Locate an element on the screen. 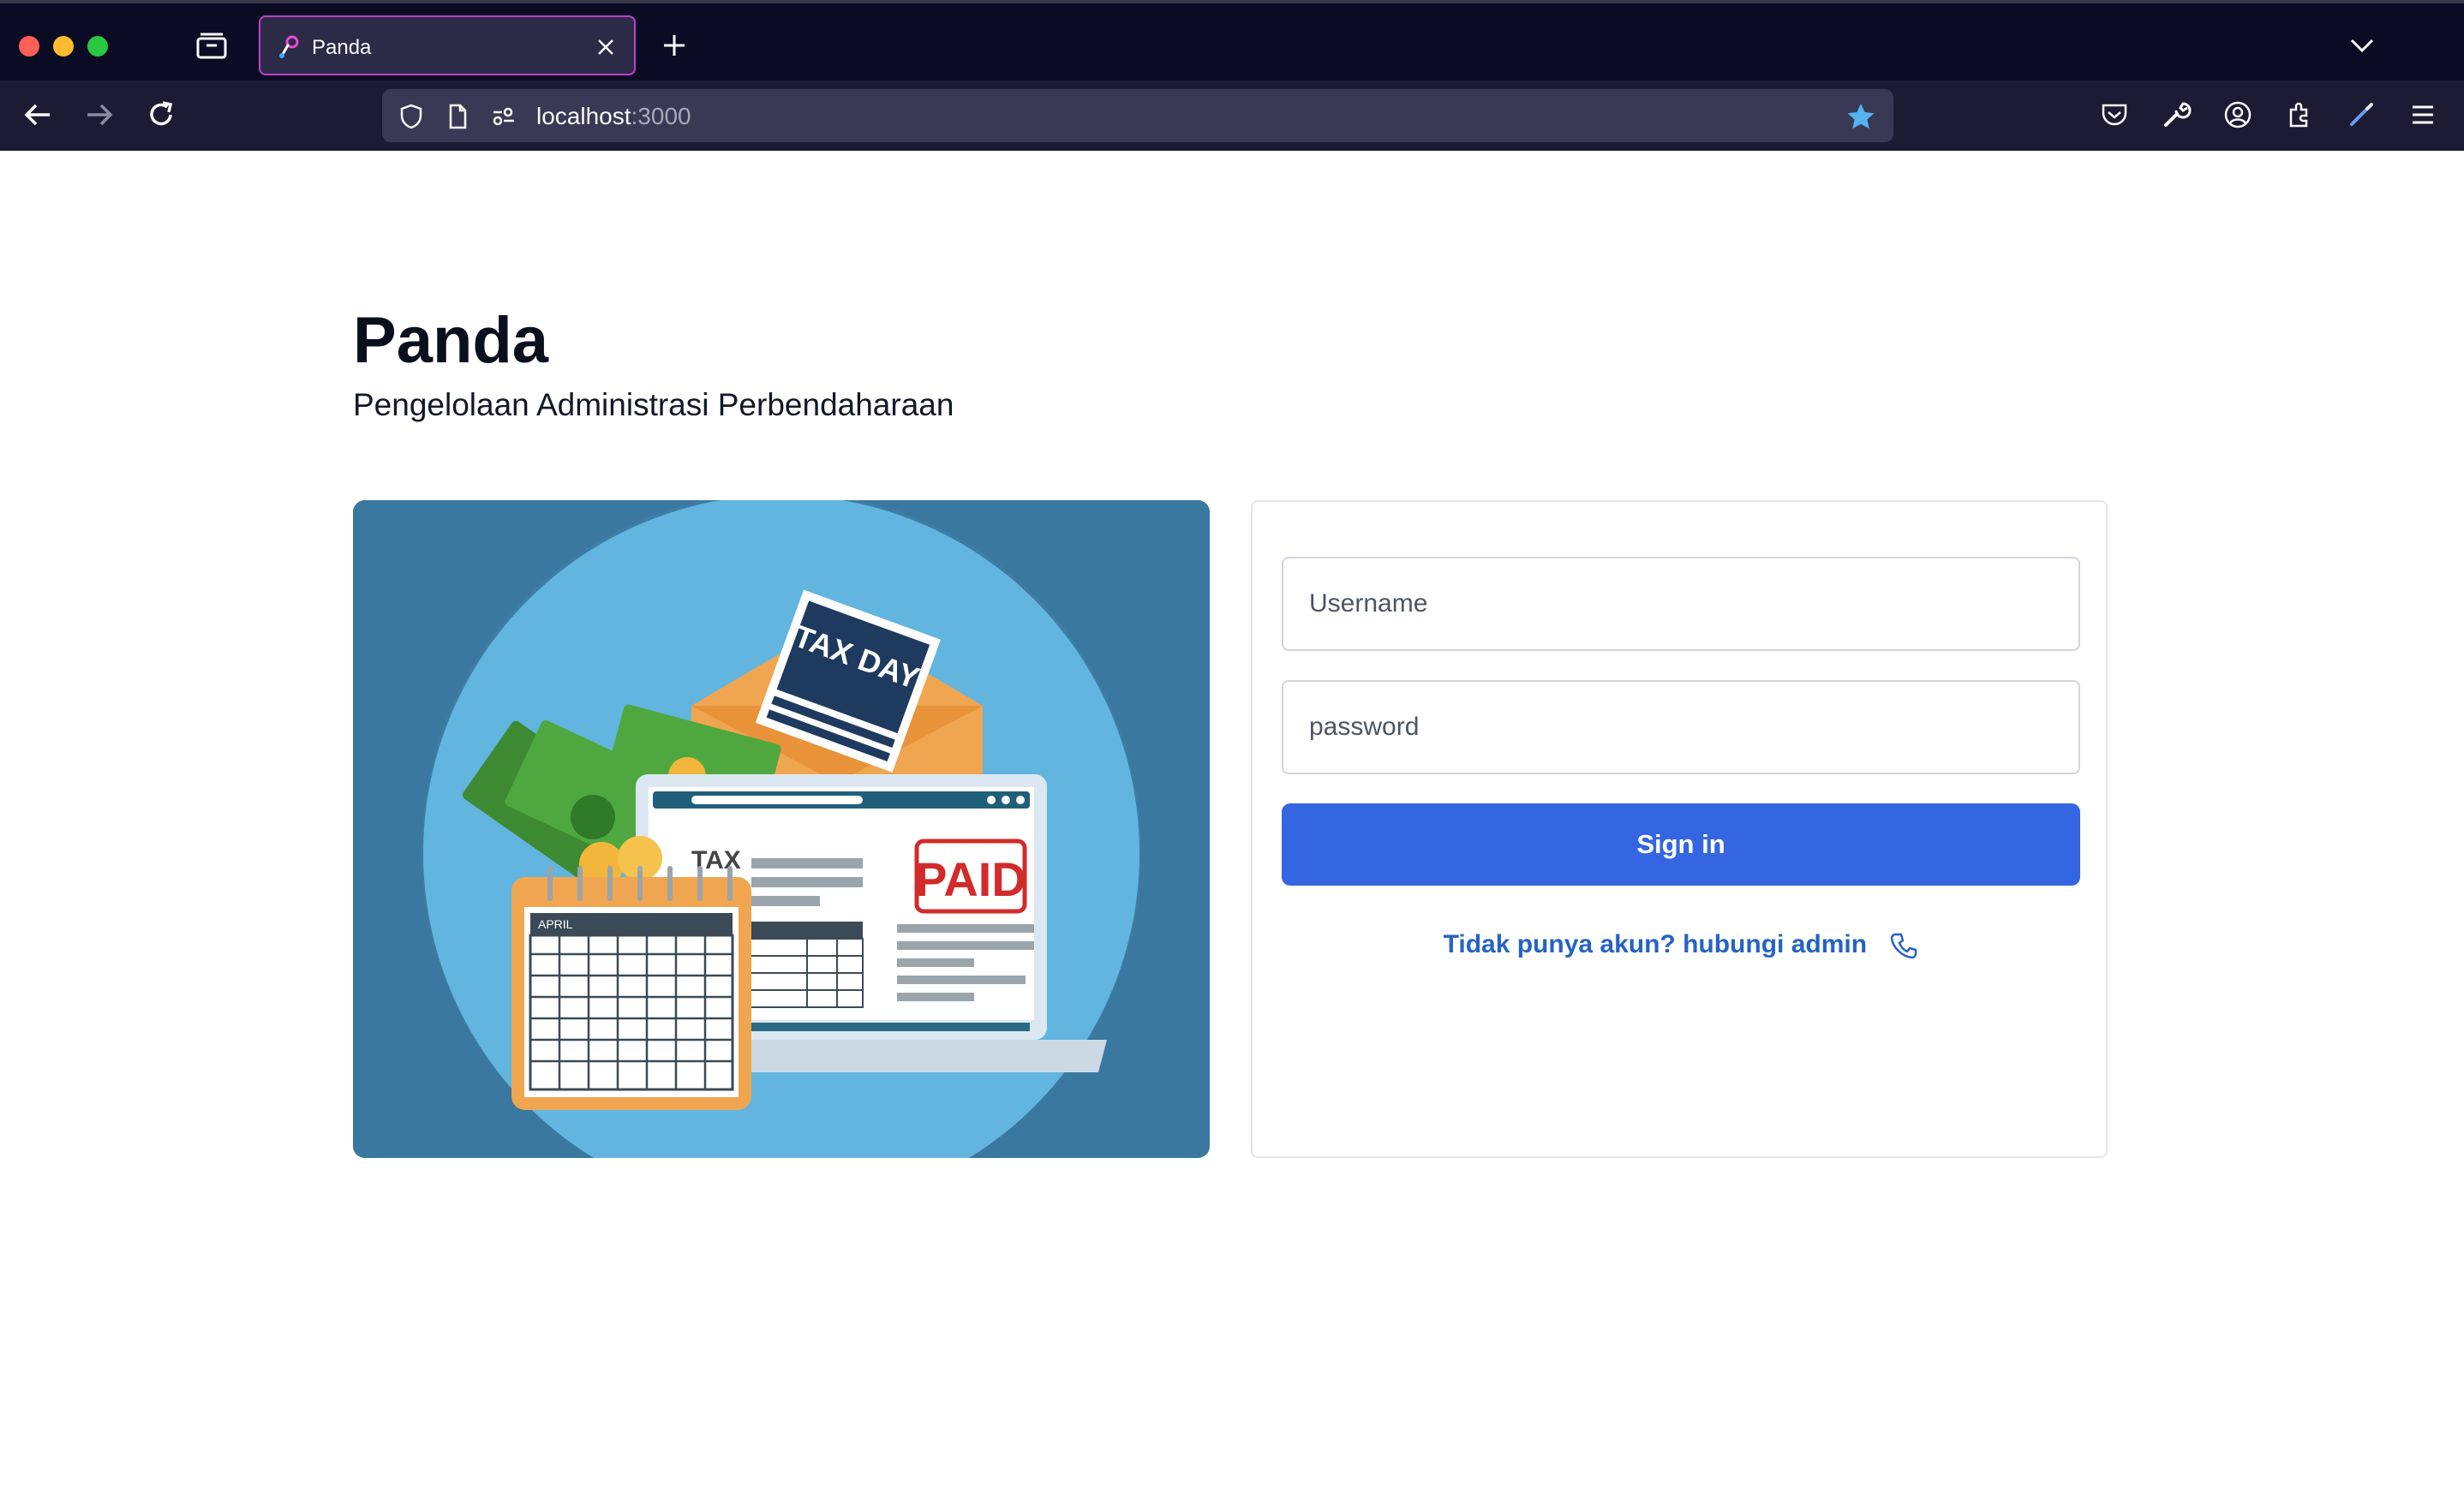  menu-icon is located at coordinates (2422, 114).